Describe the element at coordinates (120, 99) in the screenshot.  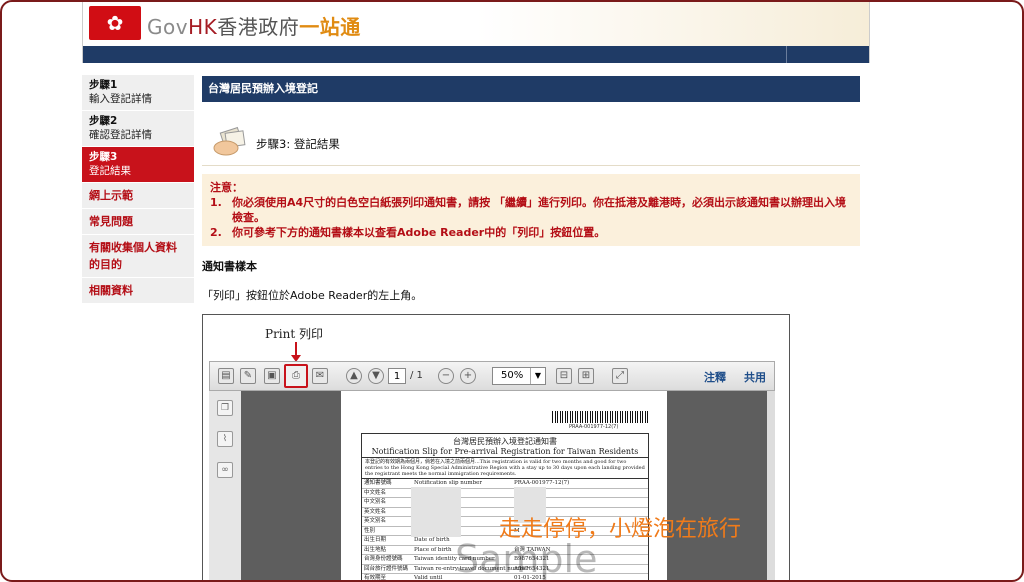
I see `step-subtitle: 輸入登記詳情` at that location.